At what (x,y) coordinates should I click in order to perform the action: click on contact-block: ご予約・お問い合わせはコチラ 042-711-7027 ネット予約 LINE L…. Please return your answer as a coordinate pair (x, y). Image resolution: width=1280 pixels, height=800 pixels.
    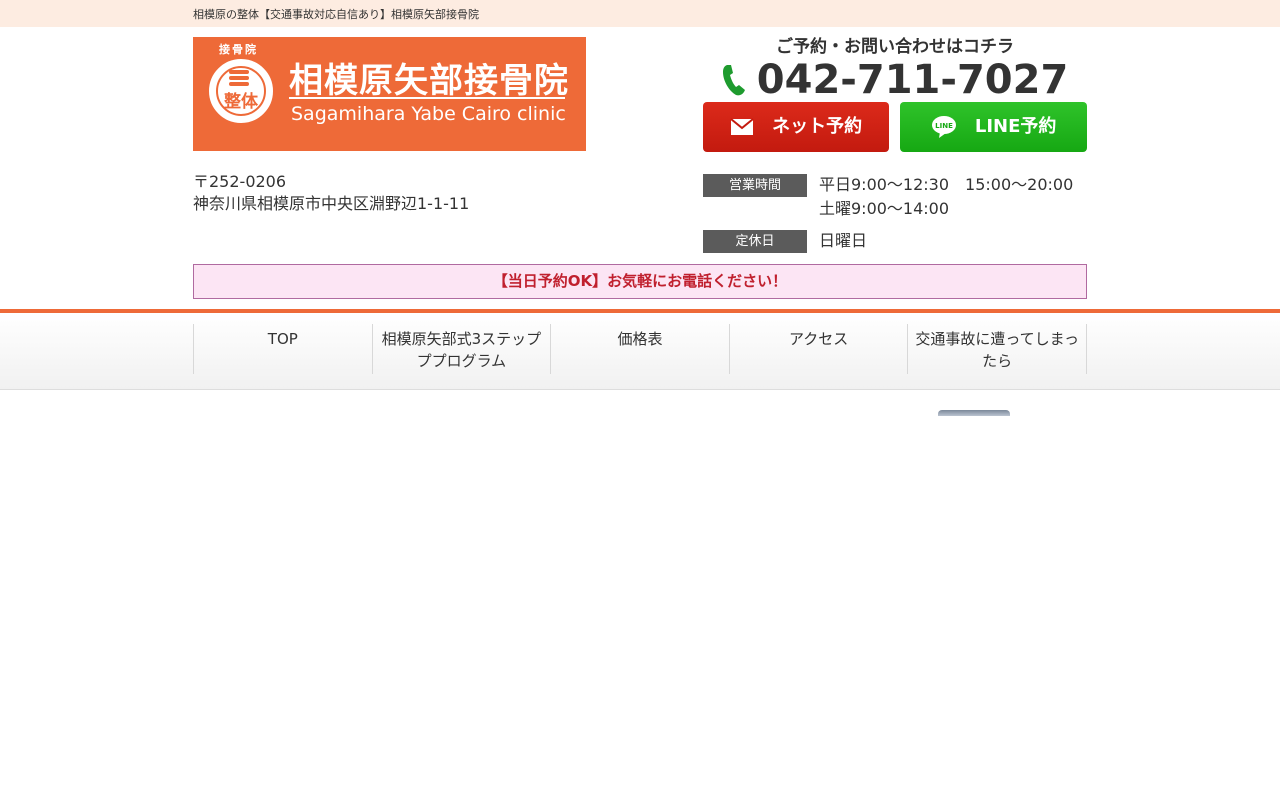
    Looking at the image, I should click on (895, 94).